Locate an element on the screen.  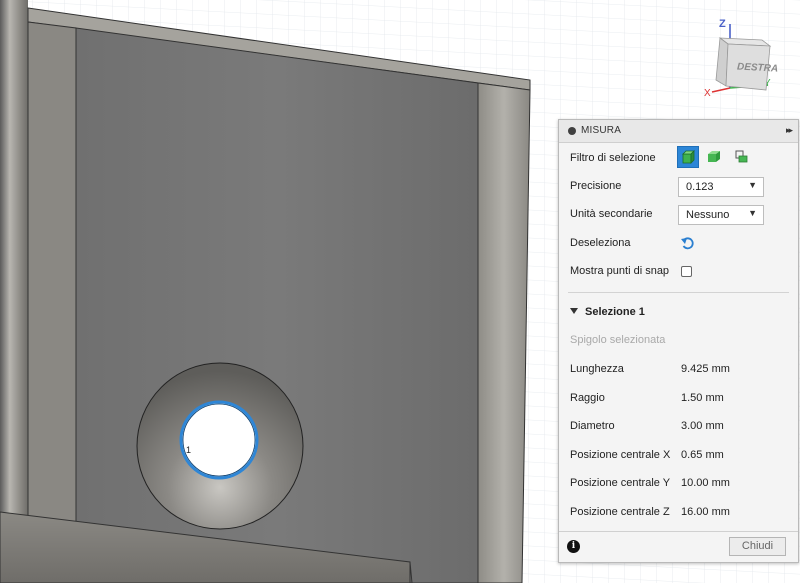
selection-section-header: Selezione 1 is located at coordinates (607, 312).